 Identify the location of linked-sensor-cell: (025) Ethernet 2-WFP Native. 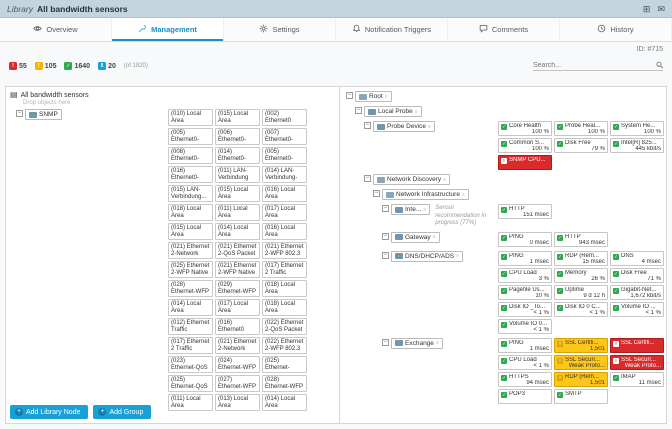
(190, 269).